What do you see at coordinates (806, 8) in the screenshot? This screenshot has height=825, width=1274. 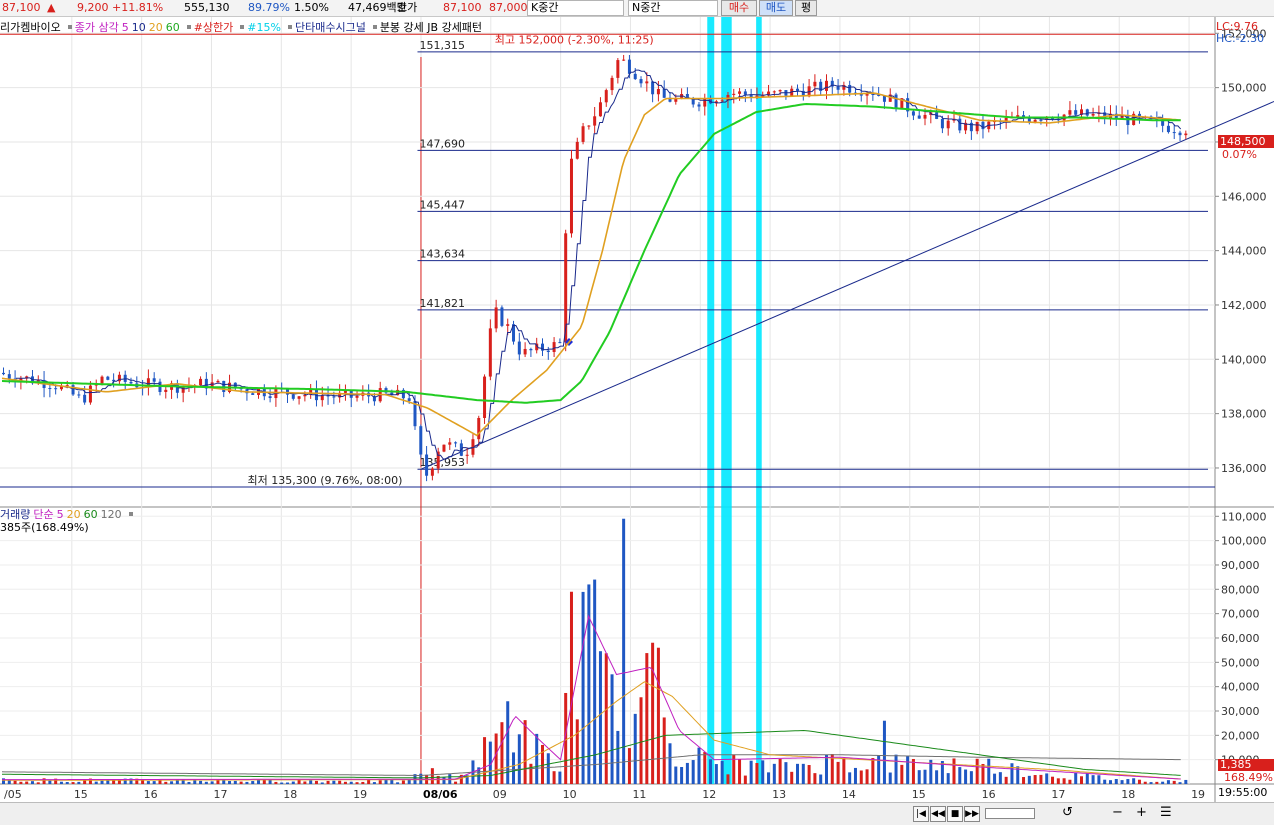 I see `avg-button: 평` at bounding box center [806, 8].